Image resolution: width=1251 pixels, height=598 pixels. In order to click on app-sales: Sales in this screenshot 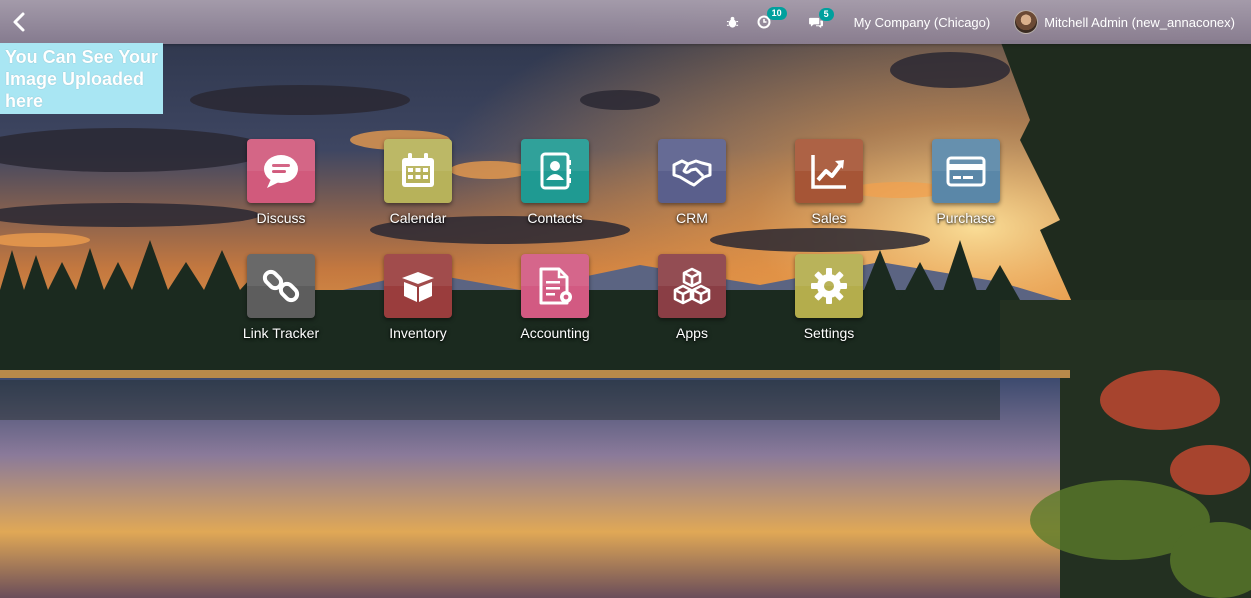, I will do `click(829, 182)`.